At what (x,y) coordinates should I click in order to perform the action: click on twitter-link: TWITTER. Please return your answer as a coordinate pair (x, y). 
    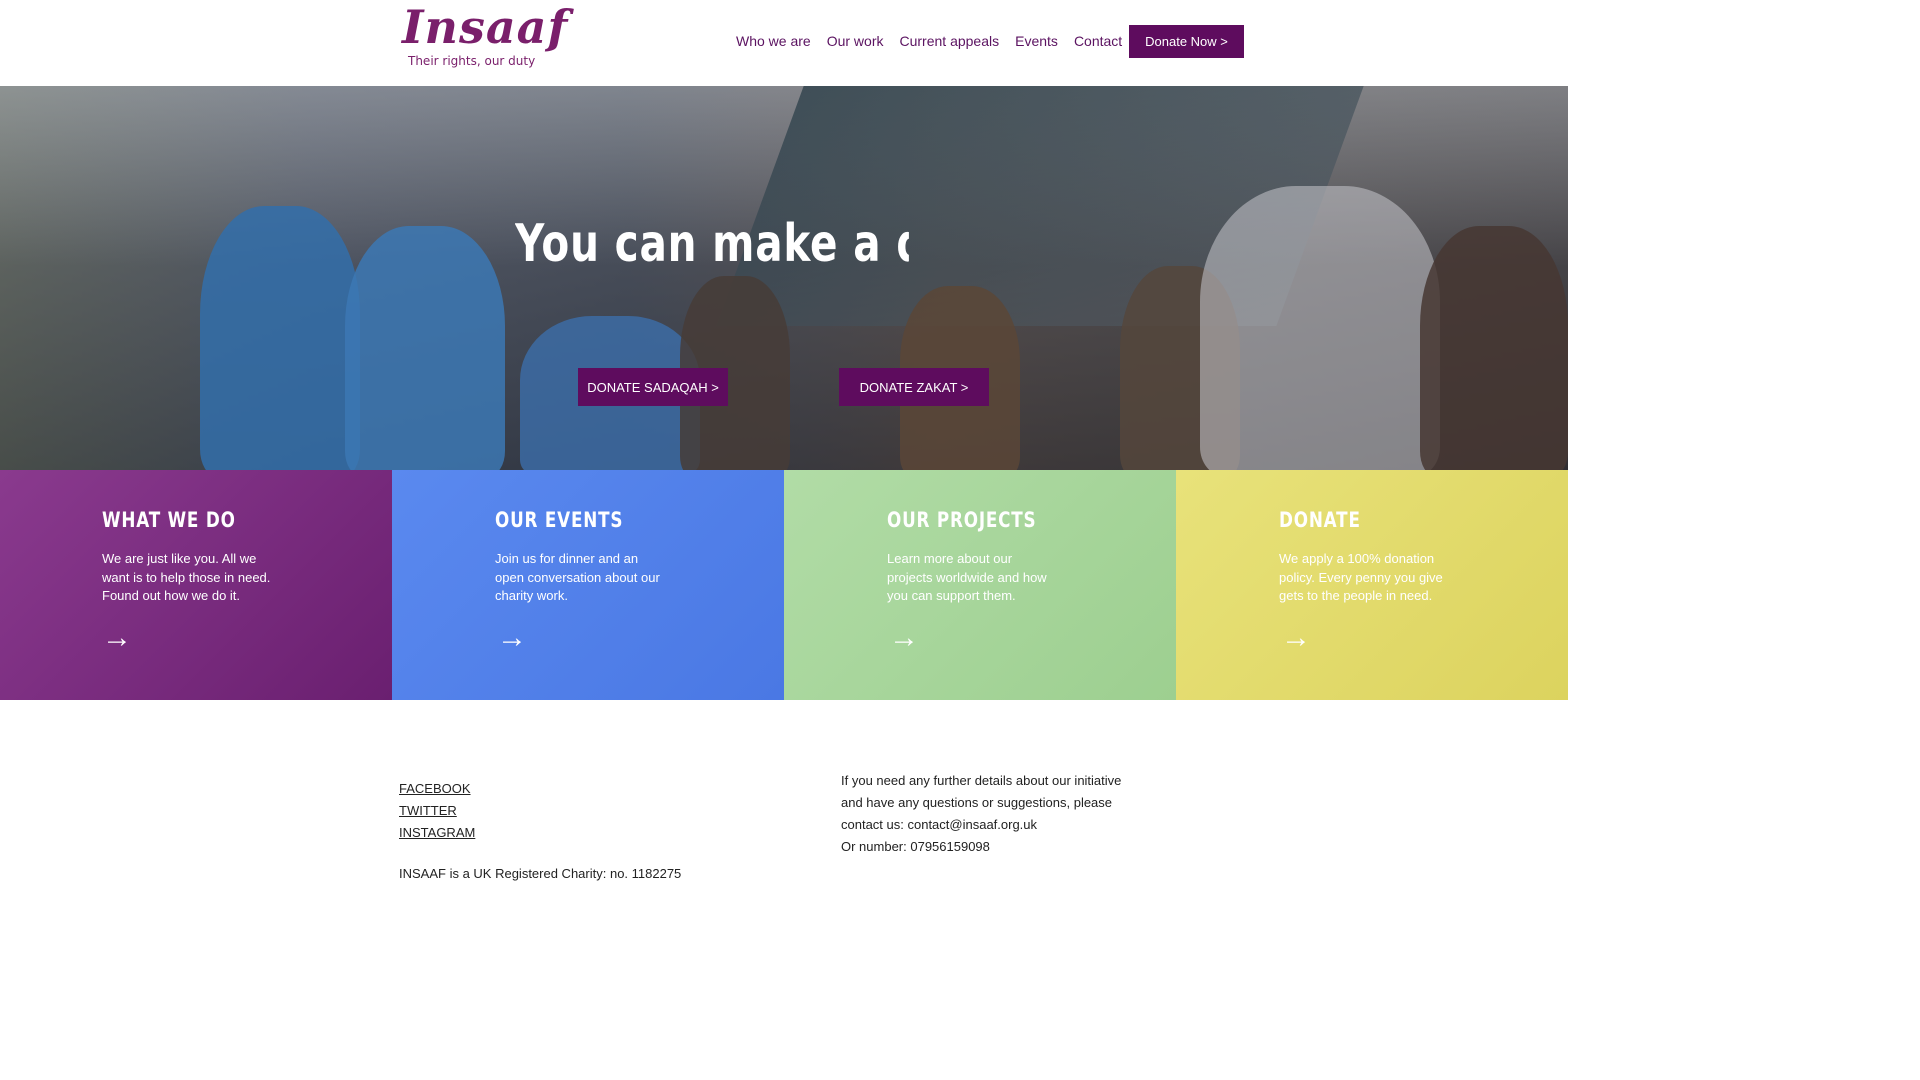
    Looking at the image, I should click on (437, 811).